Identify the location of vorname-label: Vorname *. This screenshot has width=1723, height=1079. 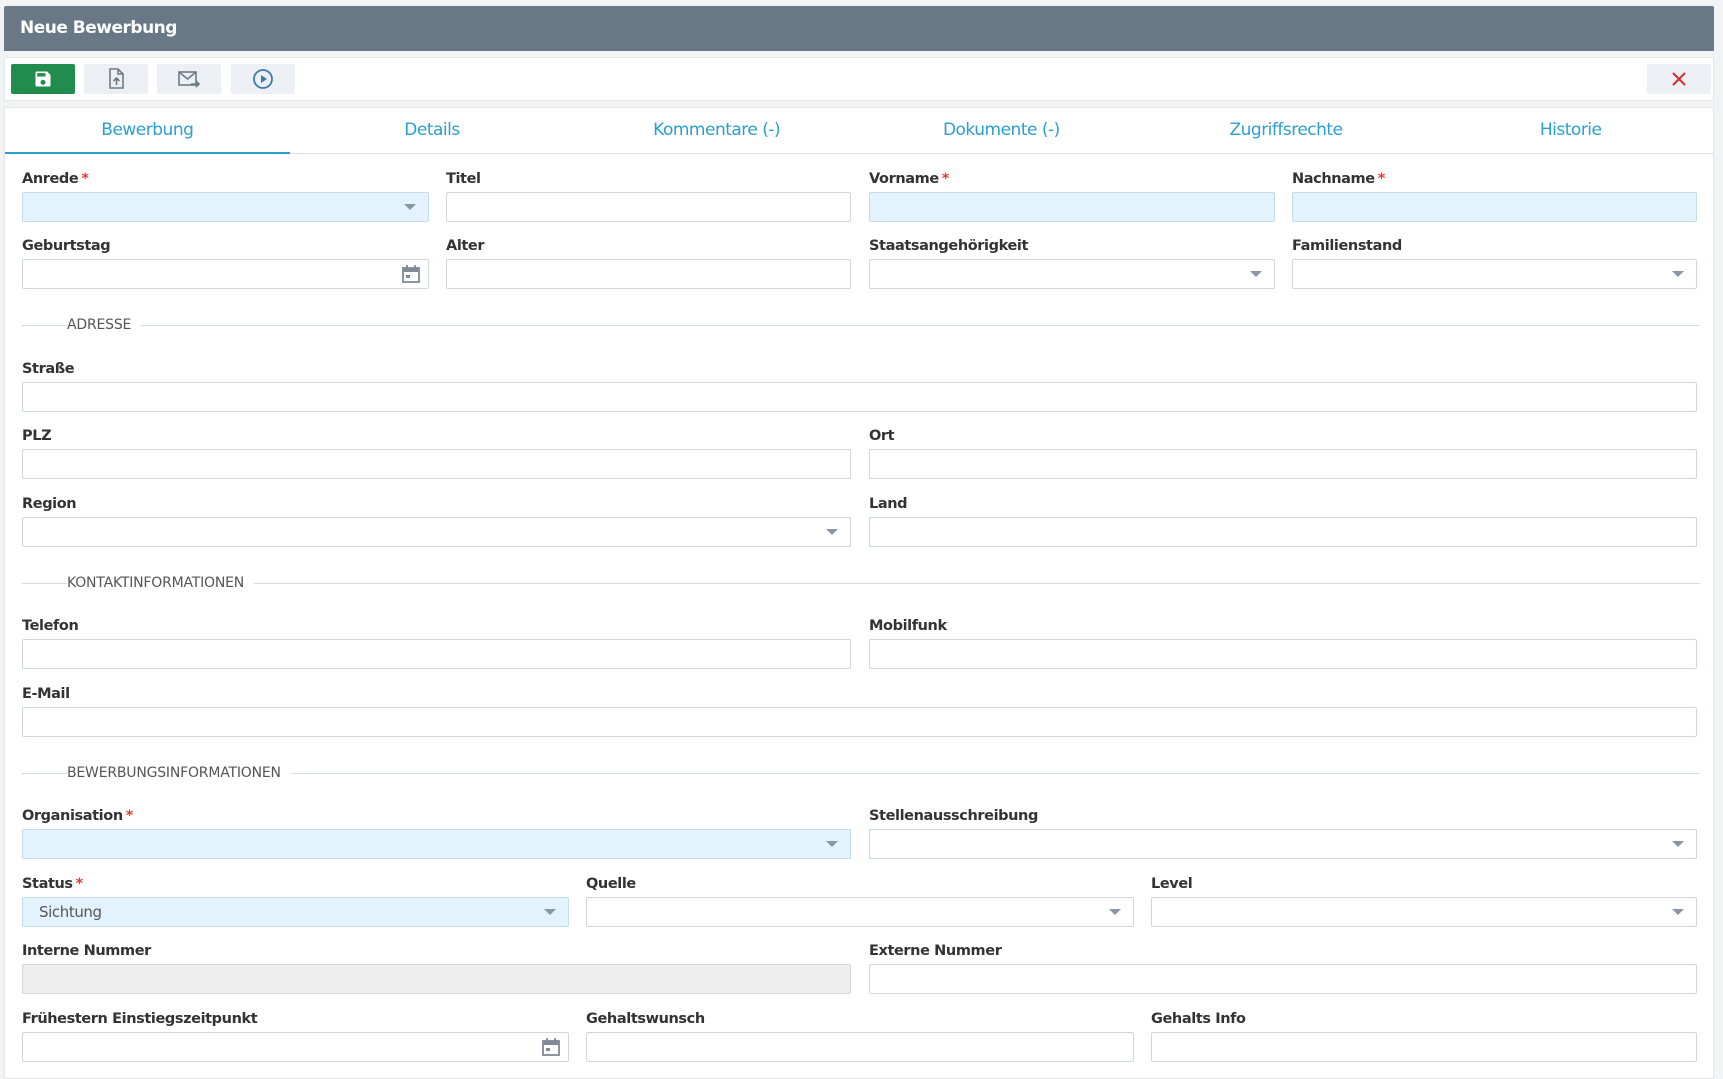
(909, 179).